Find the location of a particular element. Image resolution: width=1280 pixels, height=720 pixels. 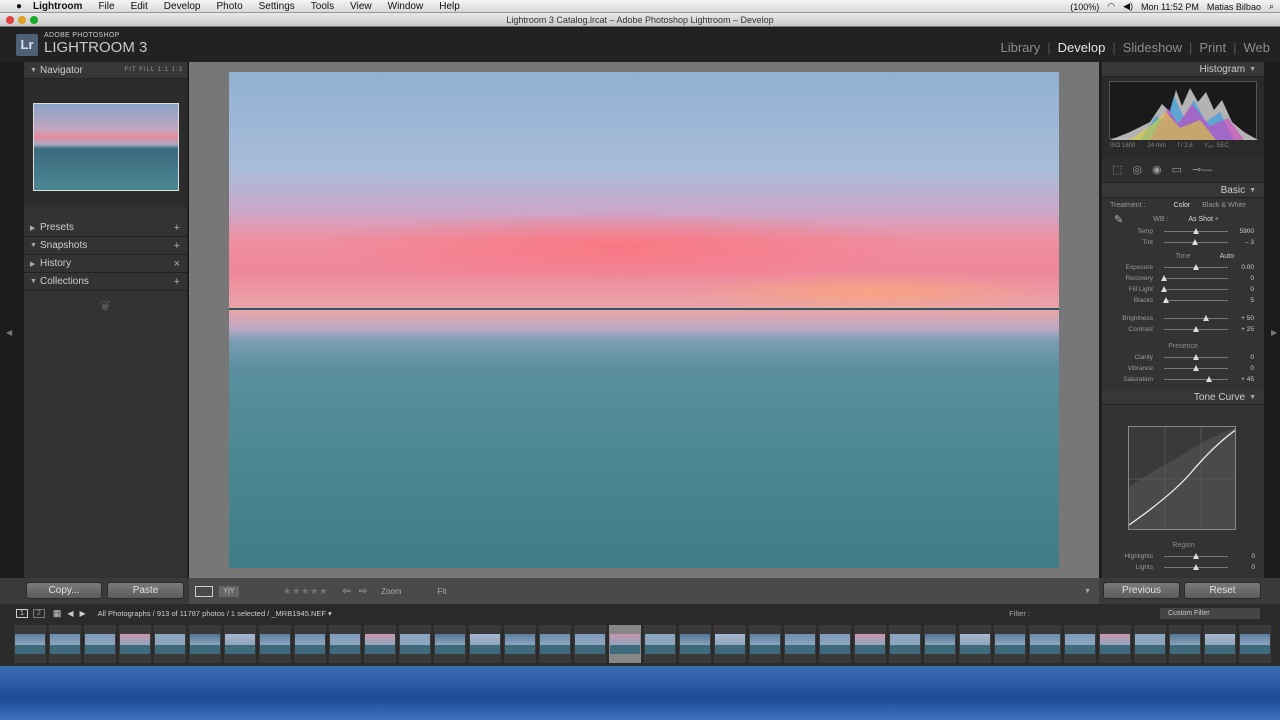

tone-curve-header: Tone Curve ▼ is located at coordinates (1183, 397).